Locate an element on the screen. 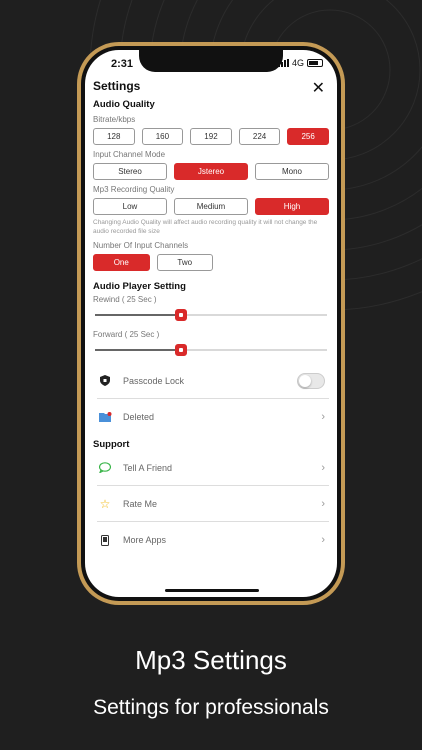 Image resolution: width=422 pixels, height=750 pixels. caption-title: Mp3 Settings is located at coordinates (211, 660).